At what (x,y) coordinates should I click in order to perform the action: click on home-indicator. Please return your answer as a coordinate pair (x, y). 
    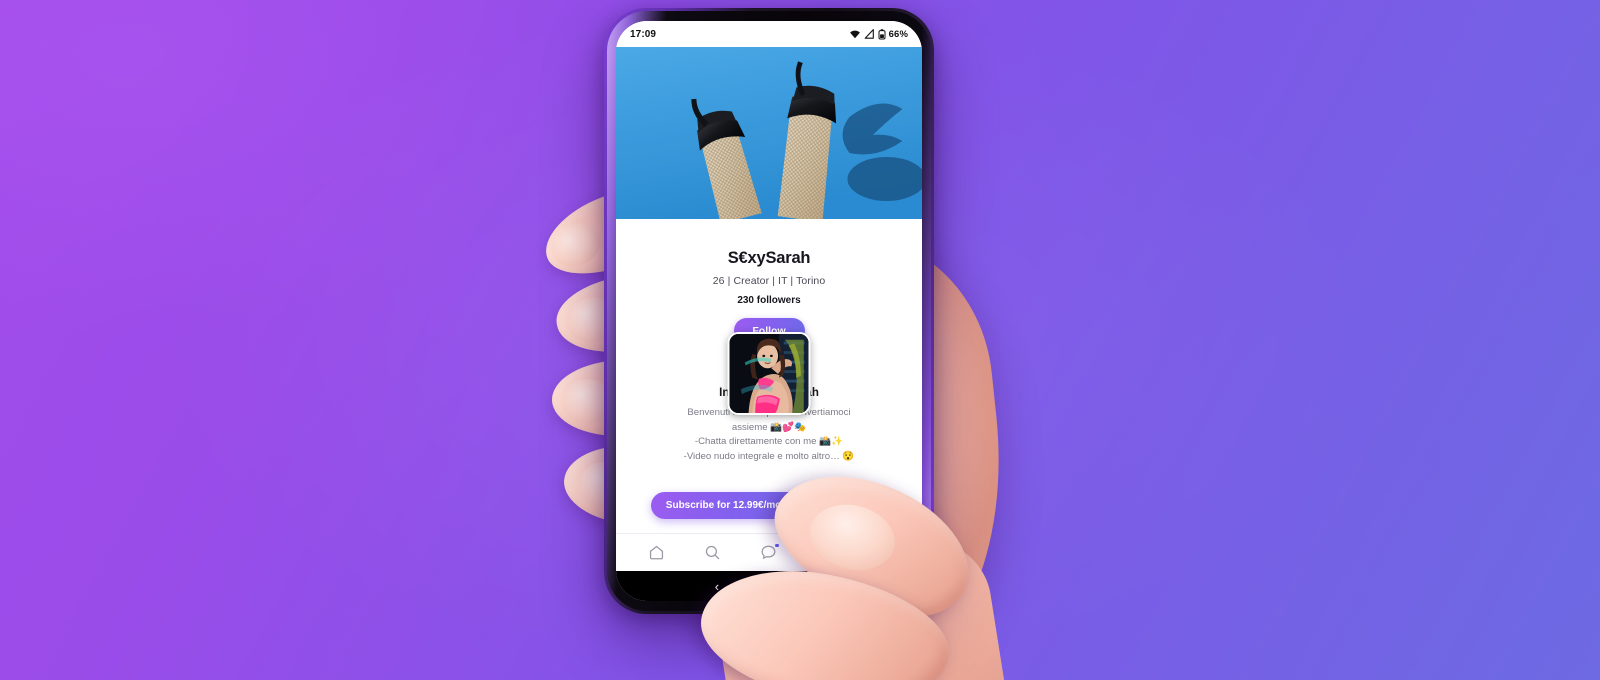
    Looking at the image, I should click on (769, 586).